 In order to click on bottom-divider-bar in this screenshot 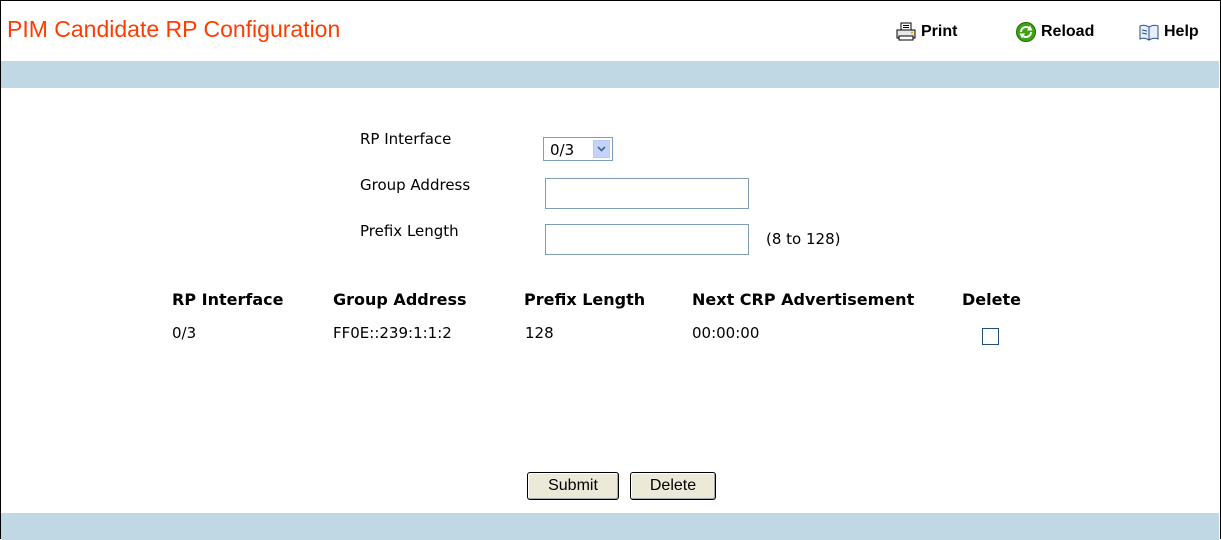, I will do `click(610, 526)`.